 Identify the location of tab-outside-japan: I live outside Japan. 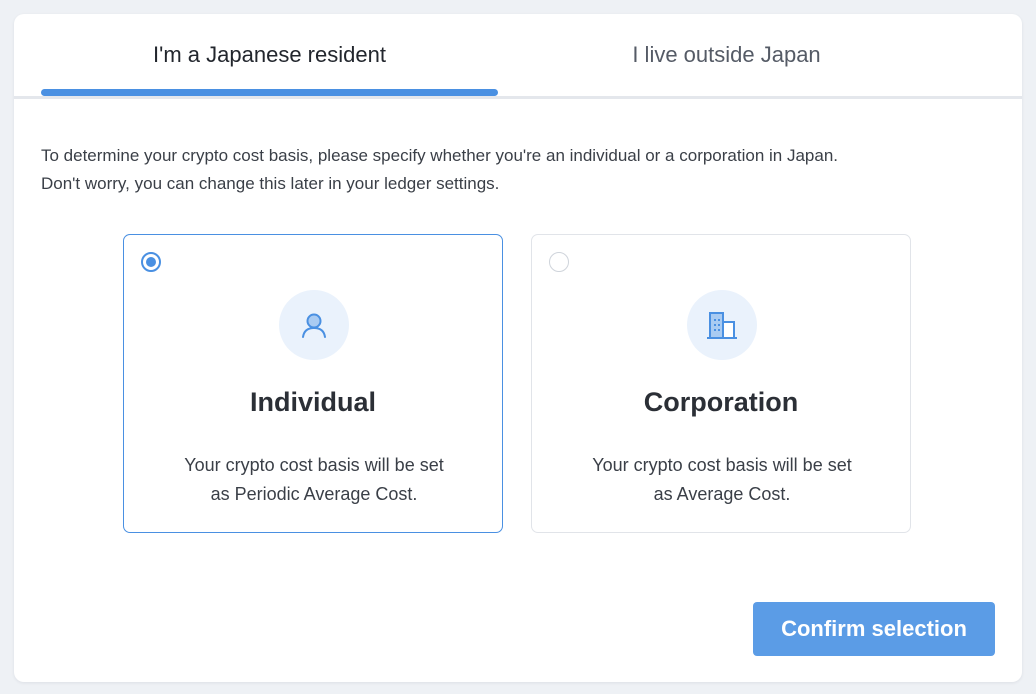
(726, 55).